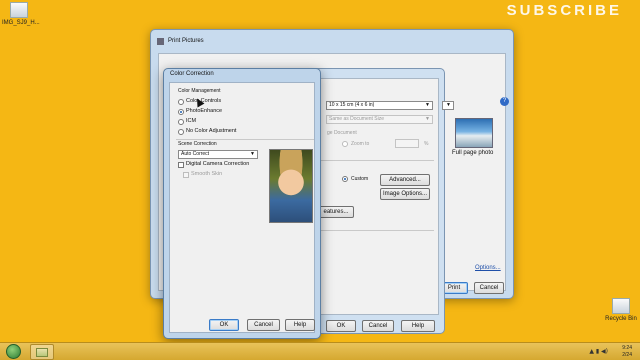 This screenshot has width=640, height=360. What do you see at coordinates (195, 154) in the screenshot?
I see `scene-correction-value: Auto Correct` at bounding box center [195, 154].